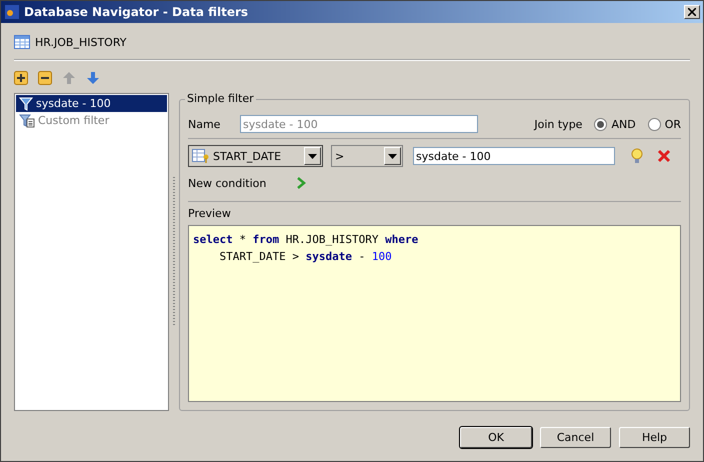 This screenshot has height=462, width=704. Describe the element at coordinates (92, 103) in the screenshot. I see `filter-item: sysdate - 100` at that location.